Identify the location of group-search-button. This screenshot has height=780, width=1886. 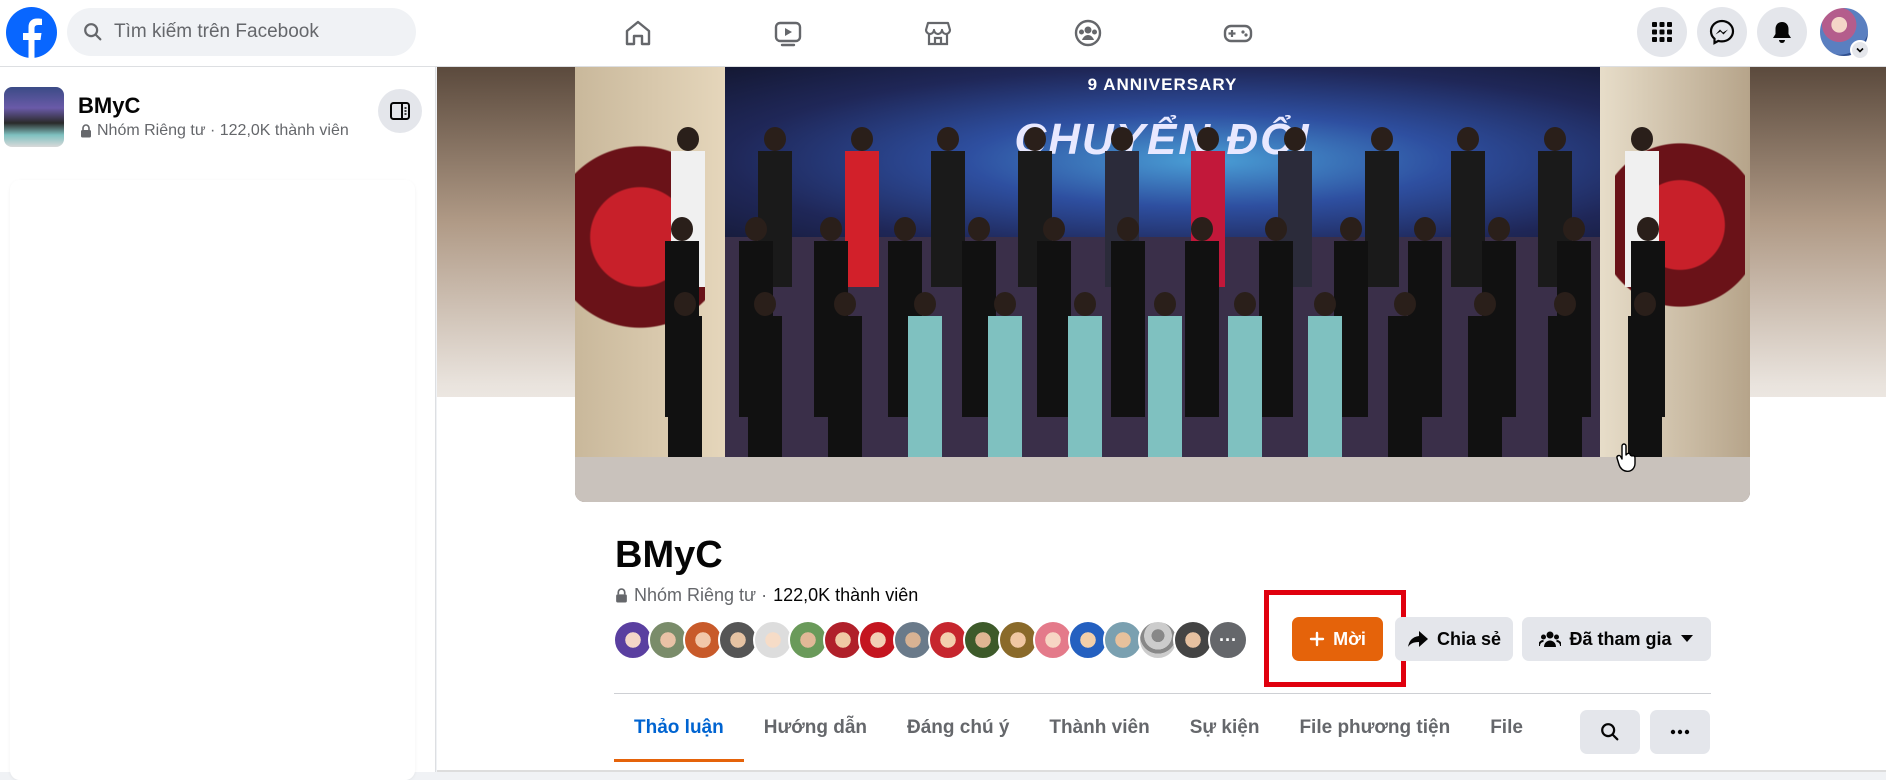
(1610, 732).